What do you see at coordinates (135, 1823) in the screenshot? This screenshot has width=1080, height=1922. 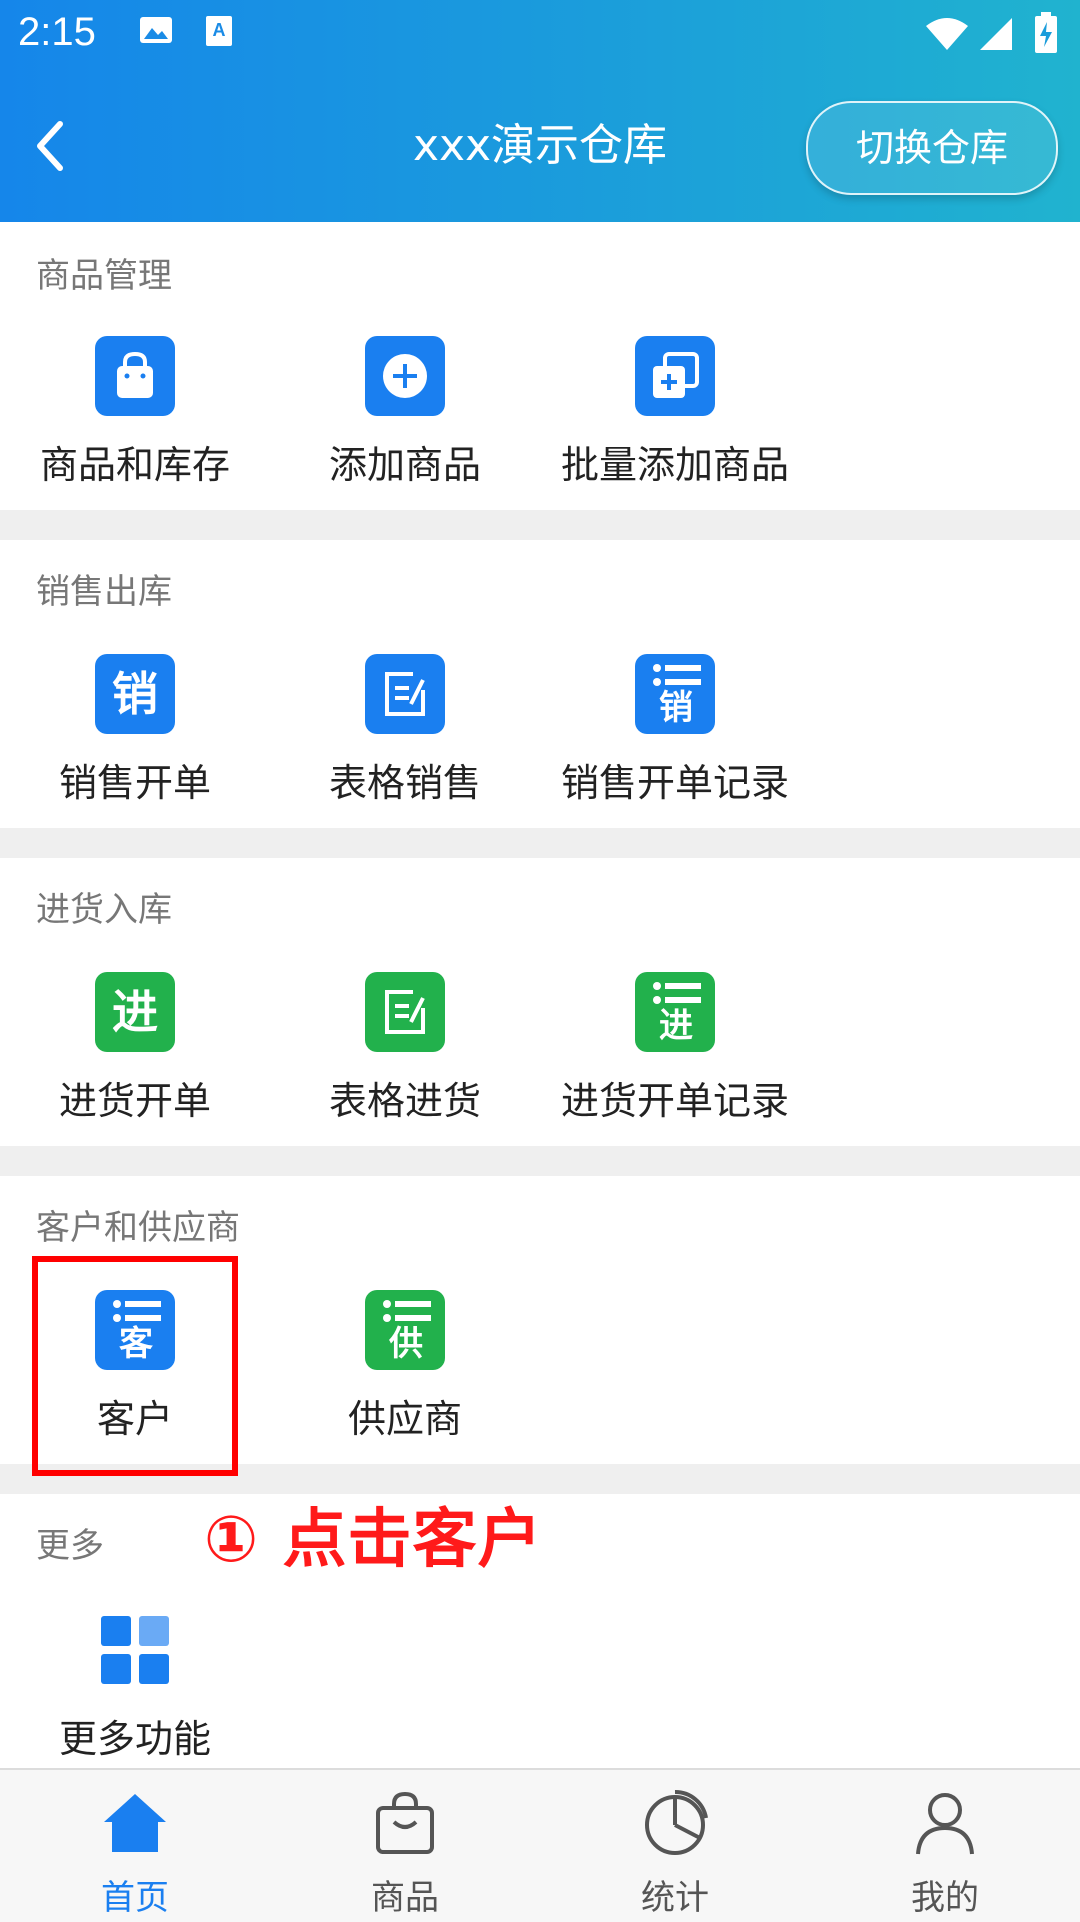 I see `home-icon` at bounding box center [135, 1823].